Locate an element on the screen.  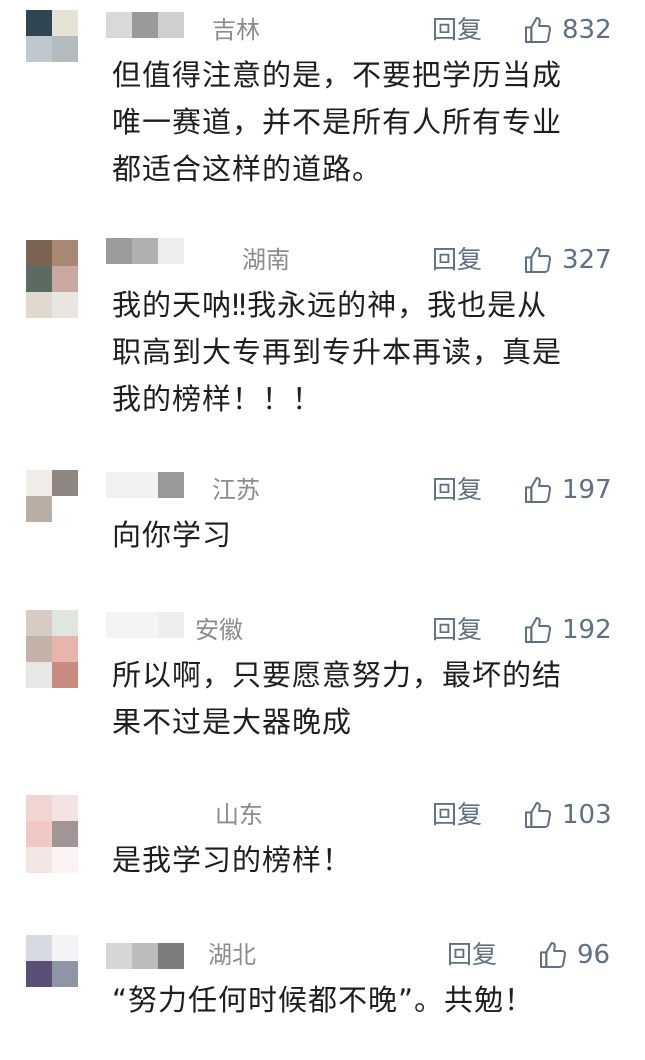
region-label: 江苏 is located at coordinates (236, 490).